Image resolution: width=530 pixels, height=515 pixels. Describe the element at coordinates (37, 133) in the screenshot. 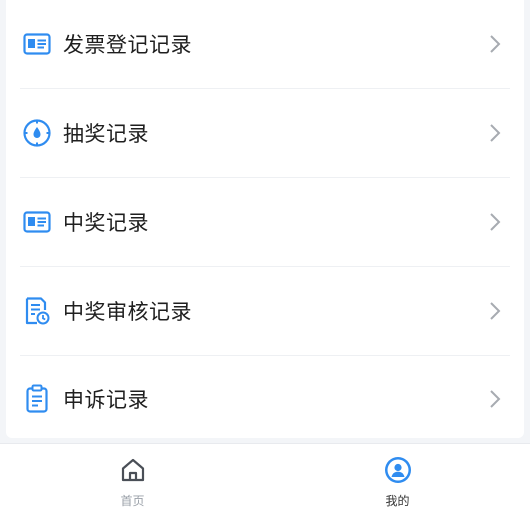

I see `lottery-dial-icon` at that location.